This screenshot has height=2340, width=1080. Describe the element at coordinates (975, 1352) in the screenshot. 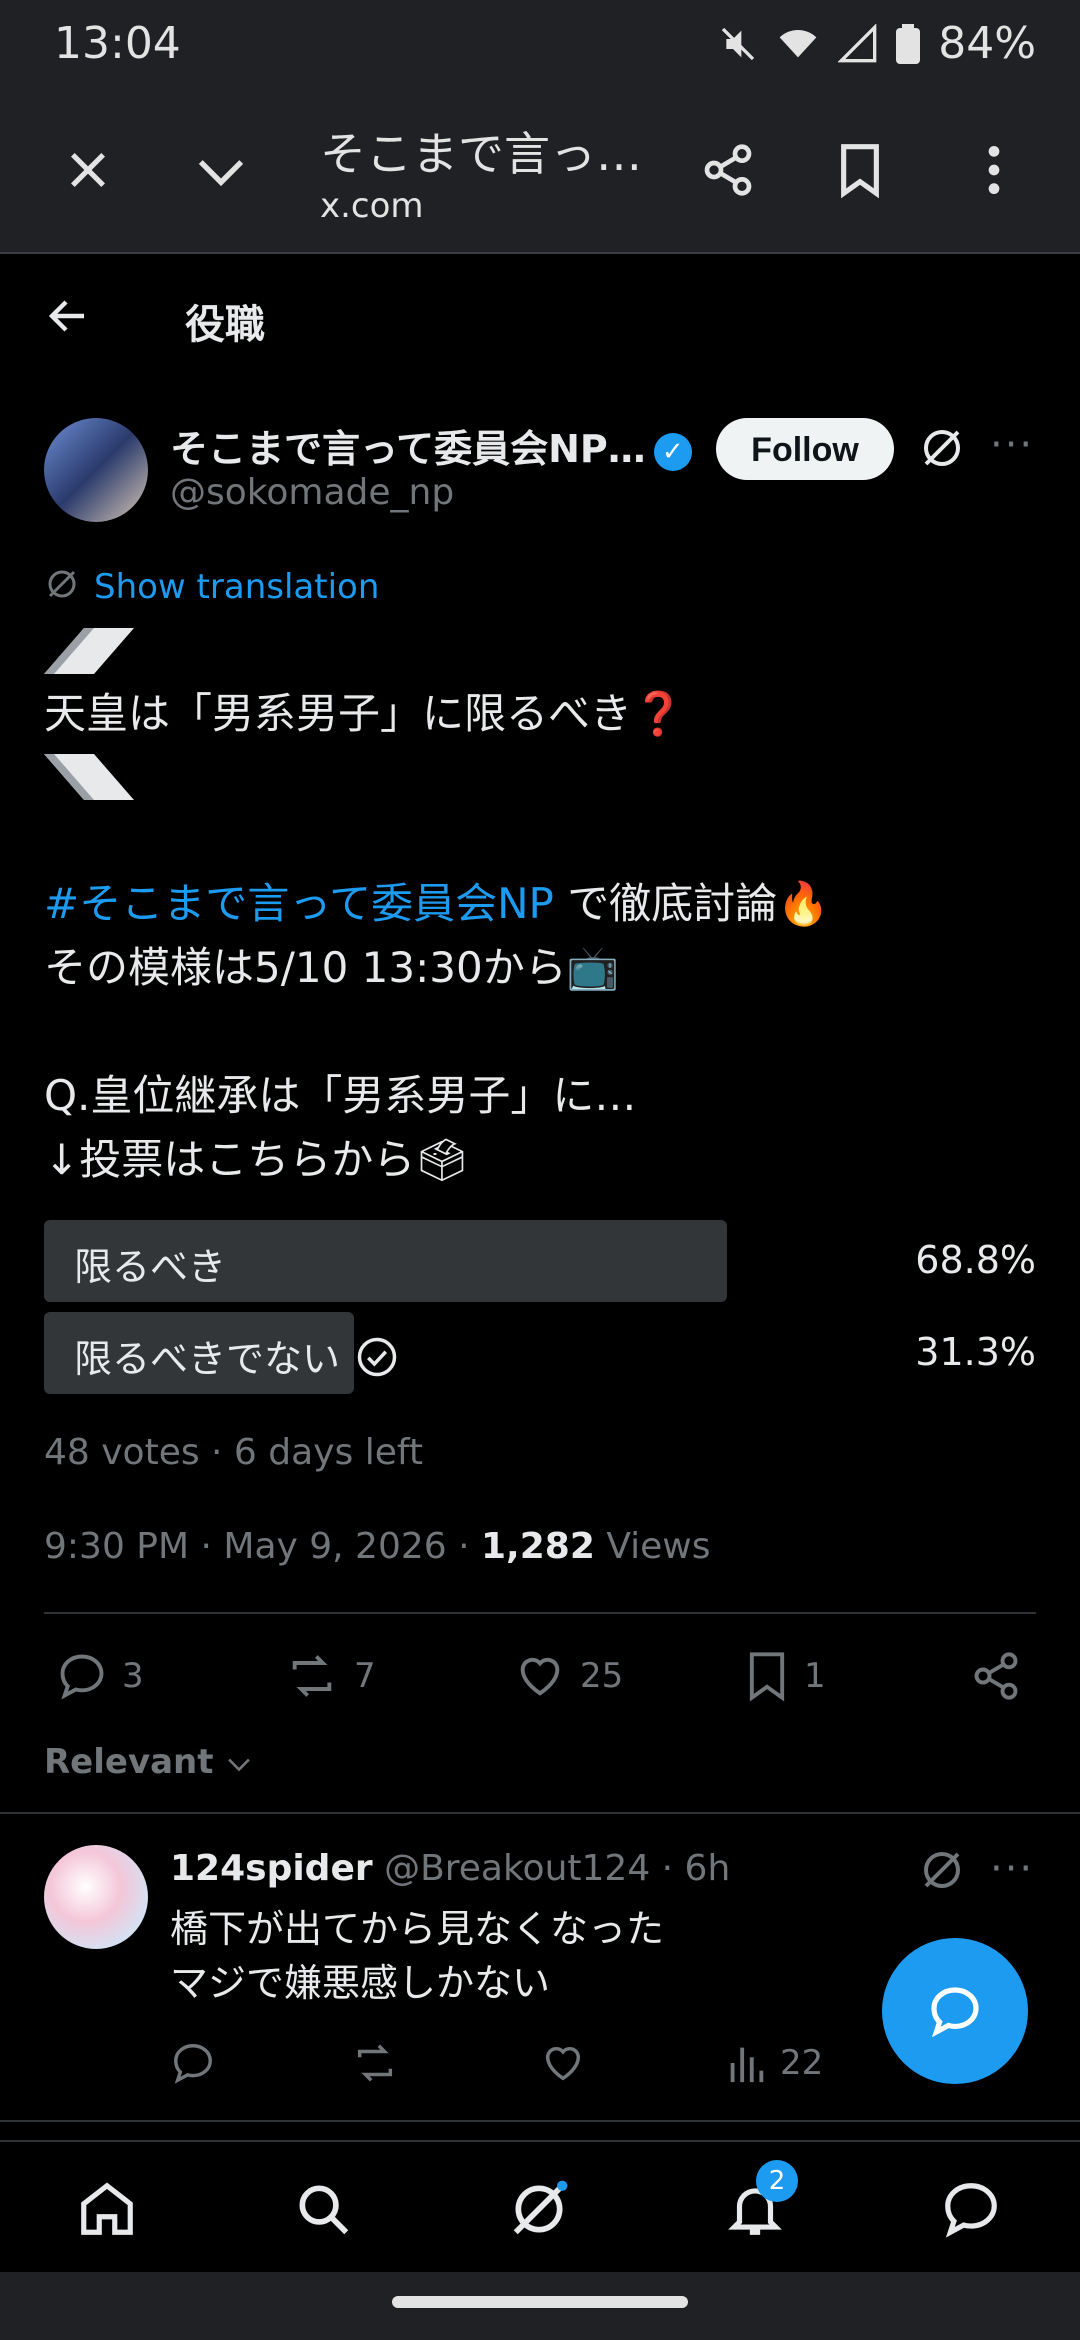

I see `poll-option-pct-2: 31.3%` at that location.